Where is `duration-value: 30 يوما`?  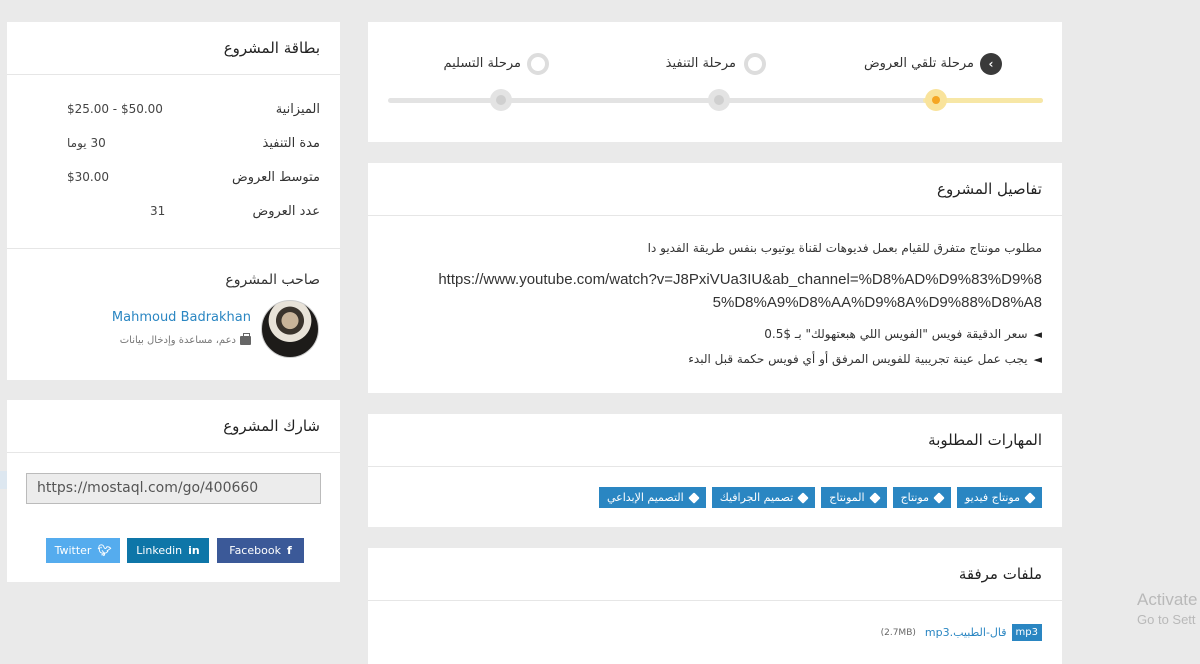 duration-value: 30 يوما is located at coordinates (86, 143).